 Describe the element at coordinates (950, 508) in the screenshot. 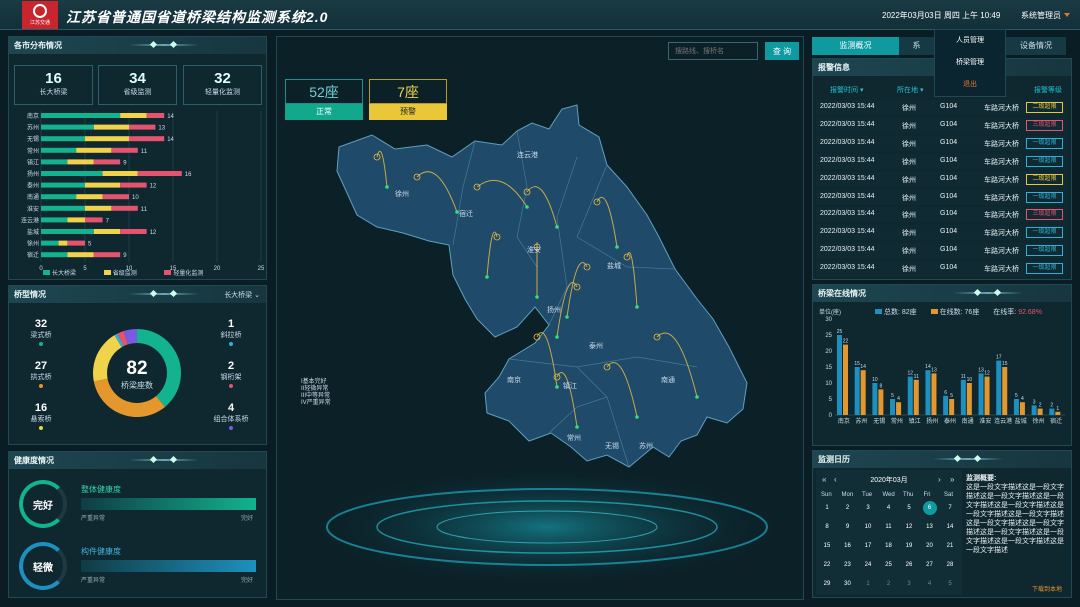

I see `calendar-day: 7` at that location.